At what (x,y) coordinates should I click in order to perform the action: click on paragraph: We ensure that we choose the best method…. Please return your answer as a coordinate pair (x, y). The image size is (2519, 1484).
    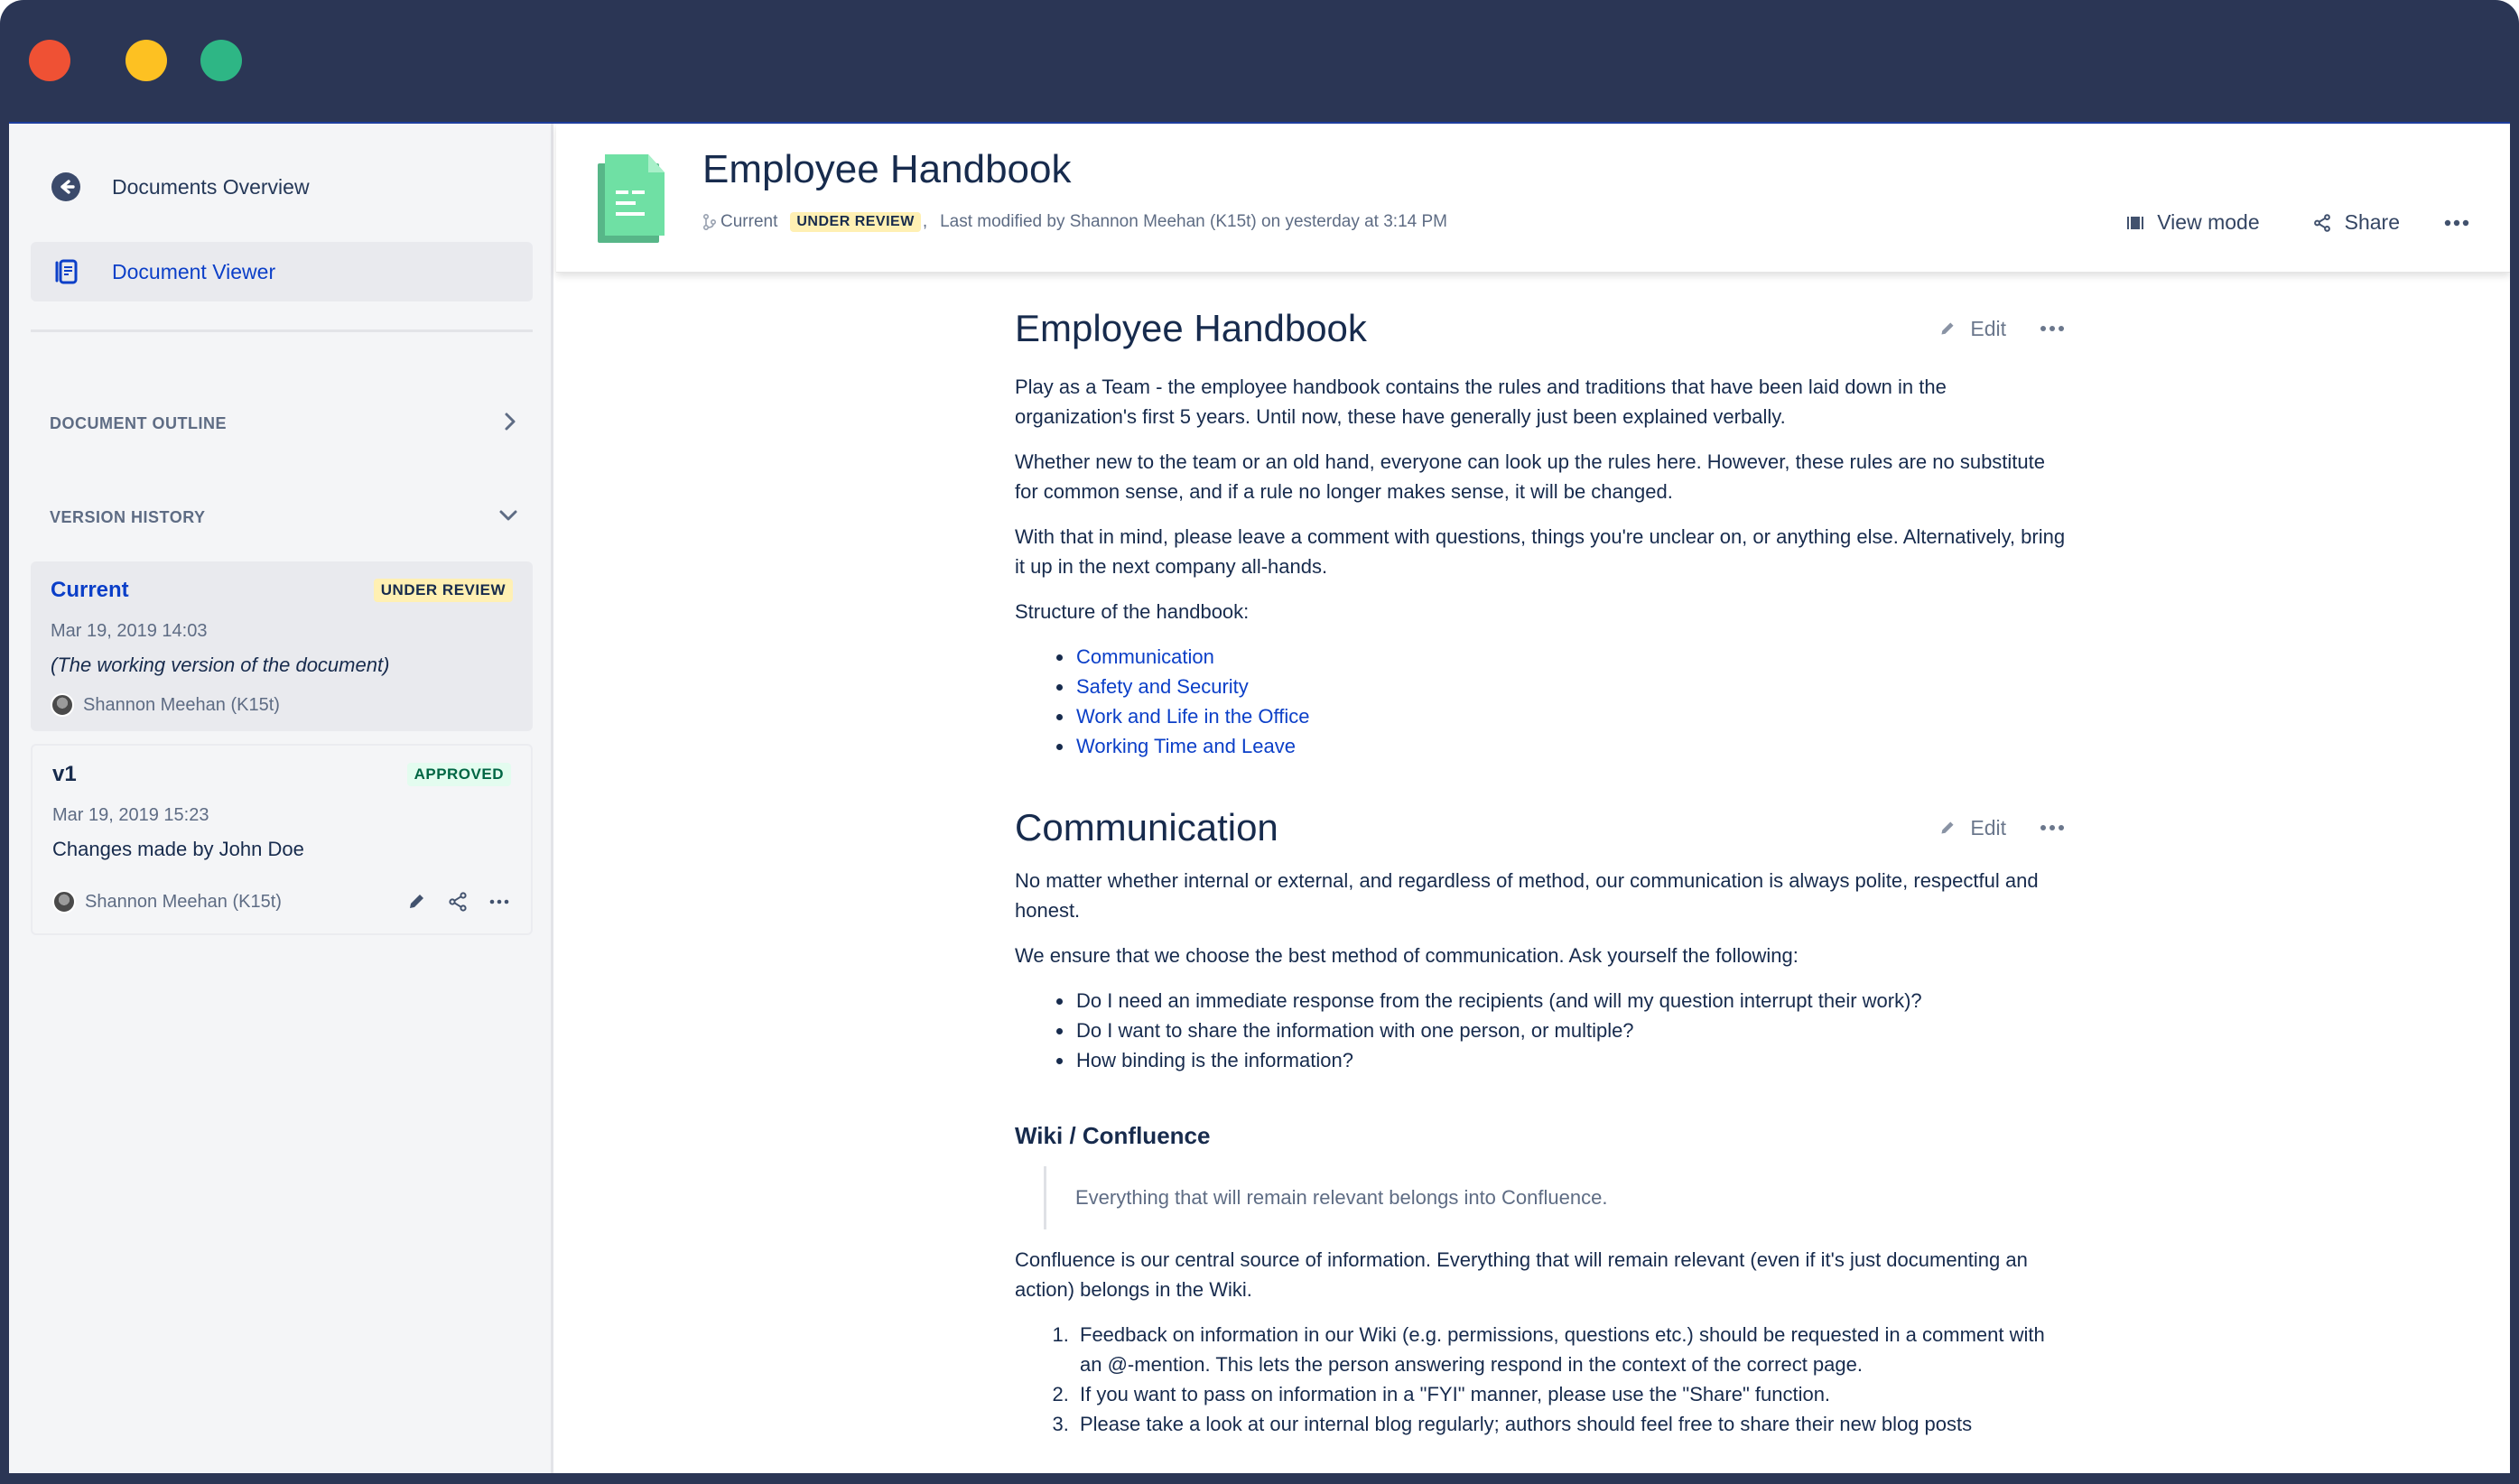
    Looking at the image, I should click on (1407, 956).